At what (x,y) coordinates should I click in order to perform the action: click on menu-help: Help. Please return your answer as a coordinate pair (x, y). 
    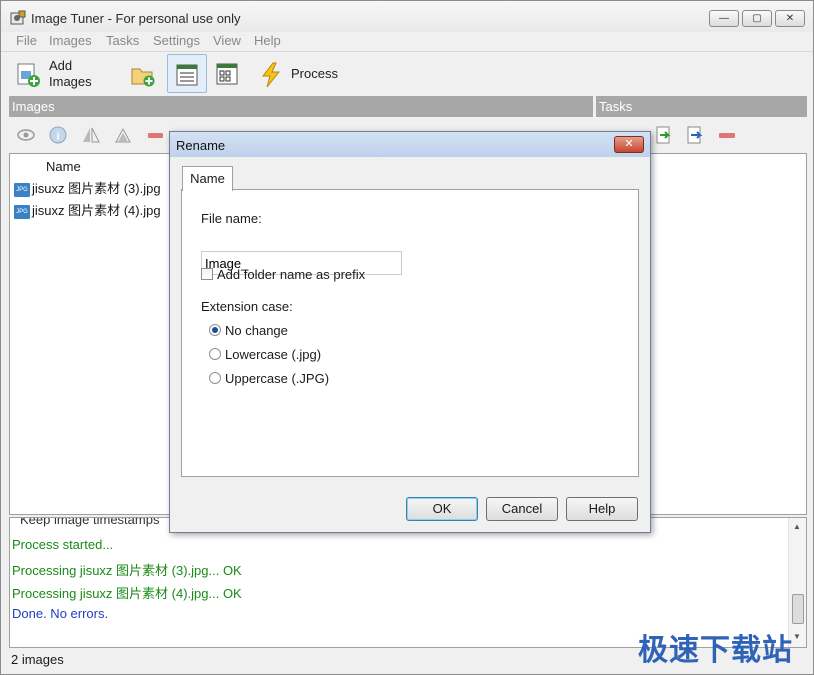
    Looking at the image, I should click on (267, 40).